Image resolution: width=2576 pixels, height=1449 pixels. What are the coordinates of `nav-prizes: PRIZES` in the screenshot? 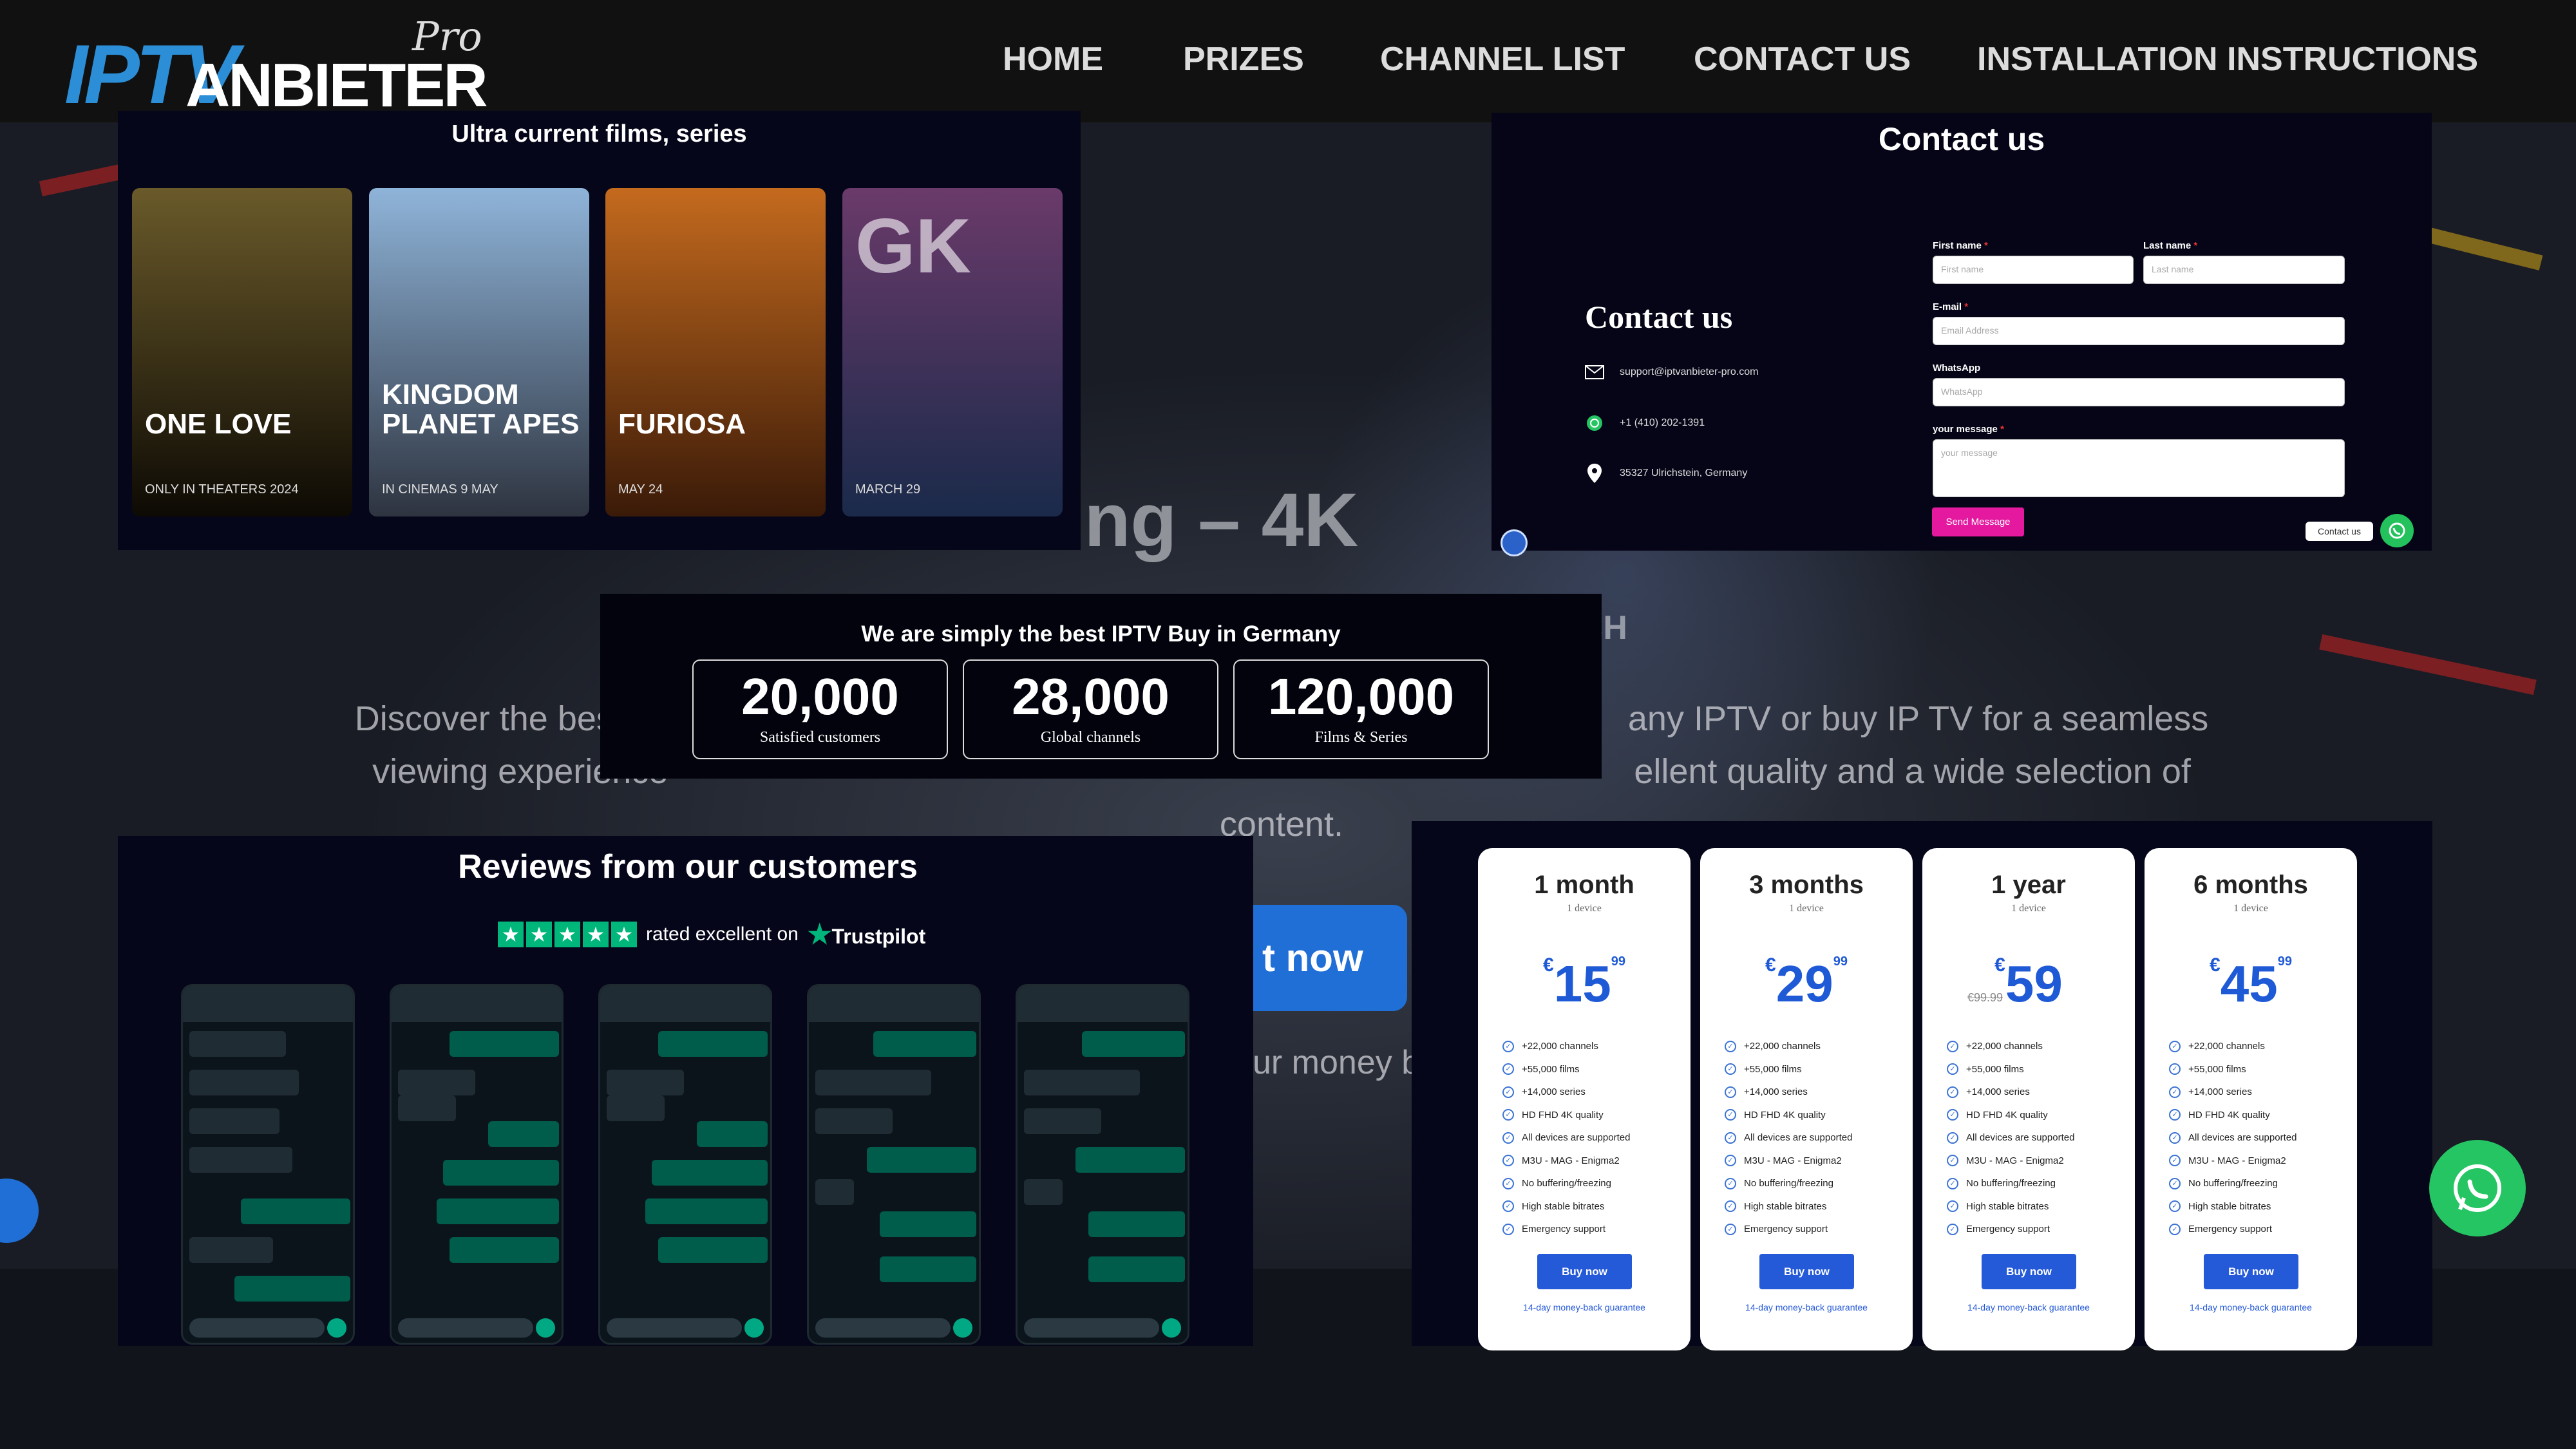 It's located at (1243, 60).